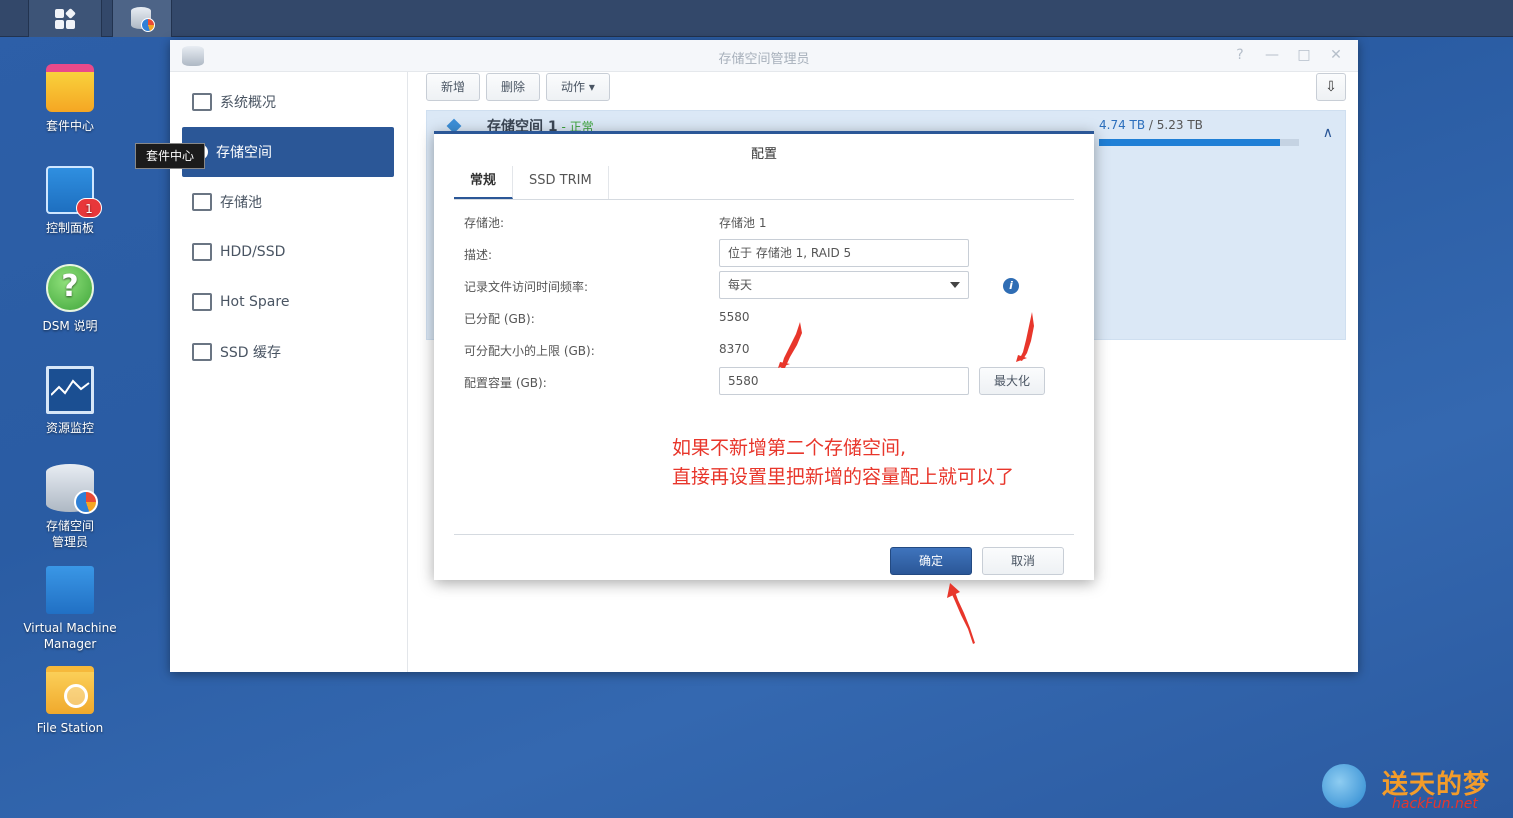  Describe the element at coordinates (790, 345) in the screenshot. I see `annotation-arrow-capacity` at that location.